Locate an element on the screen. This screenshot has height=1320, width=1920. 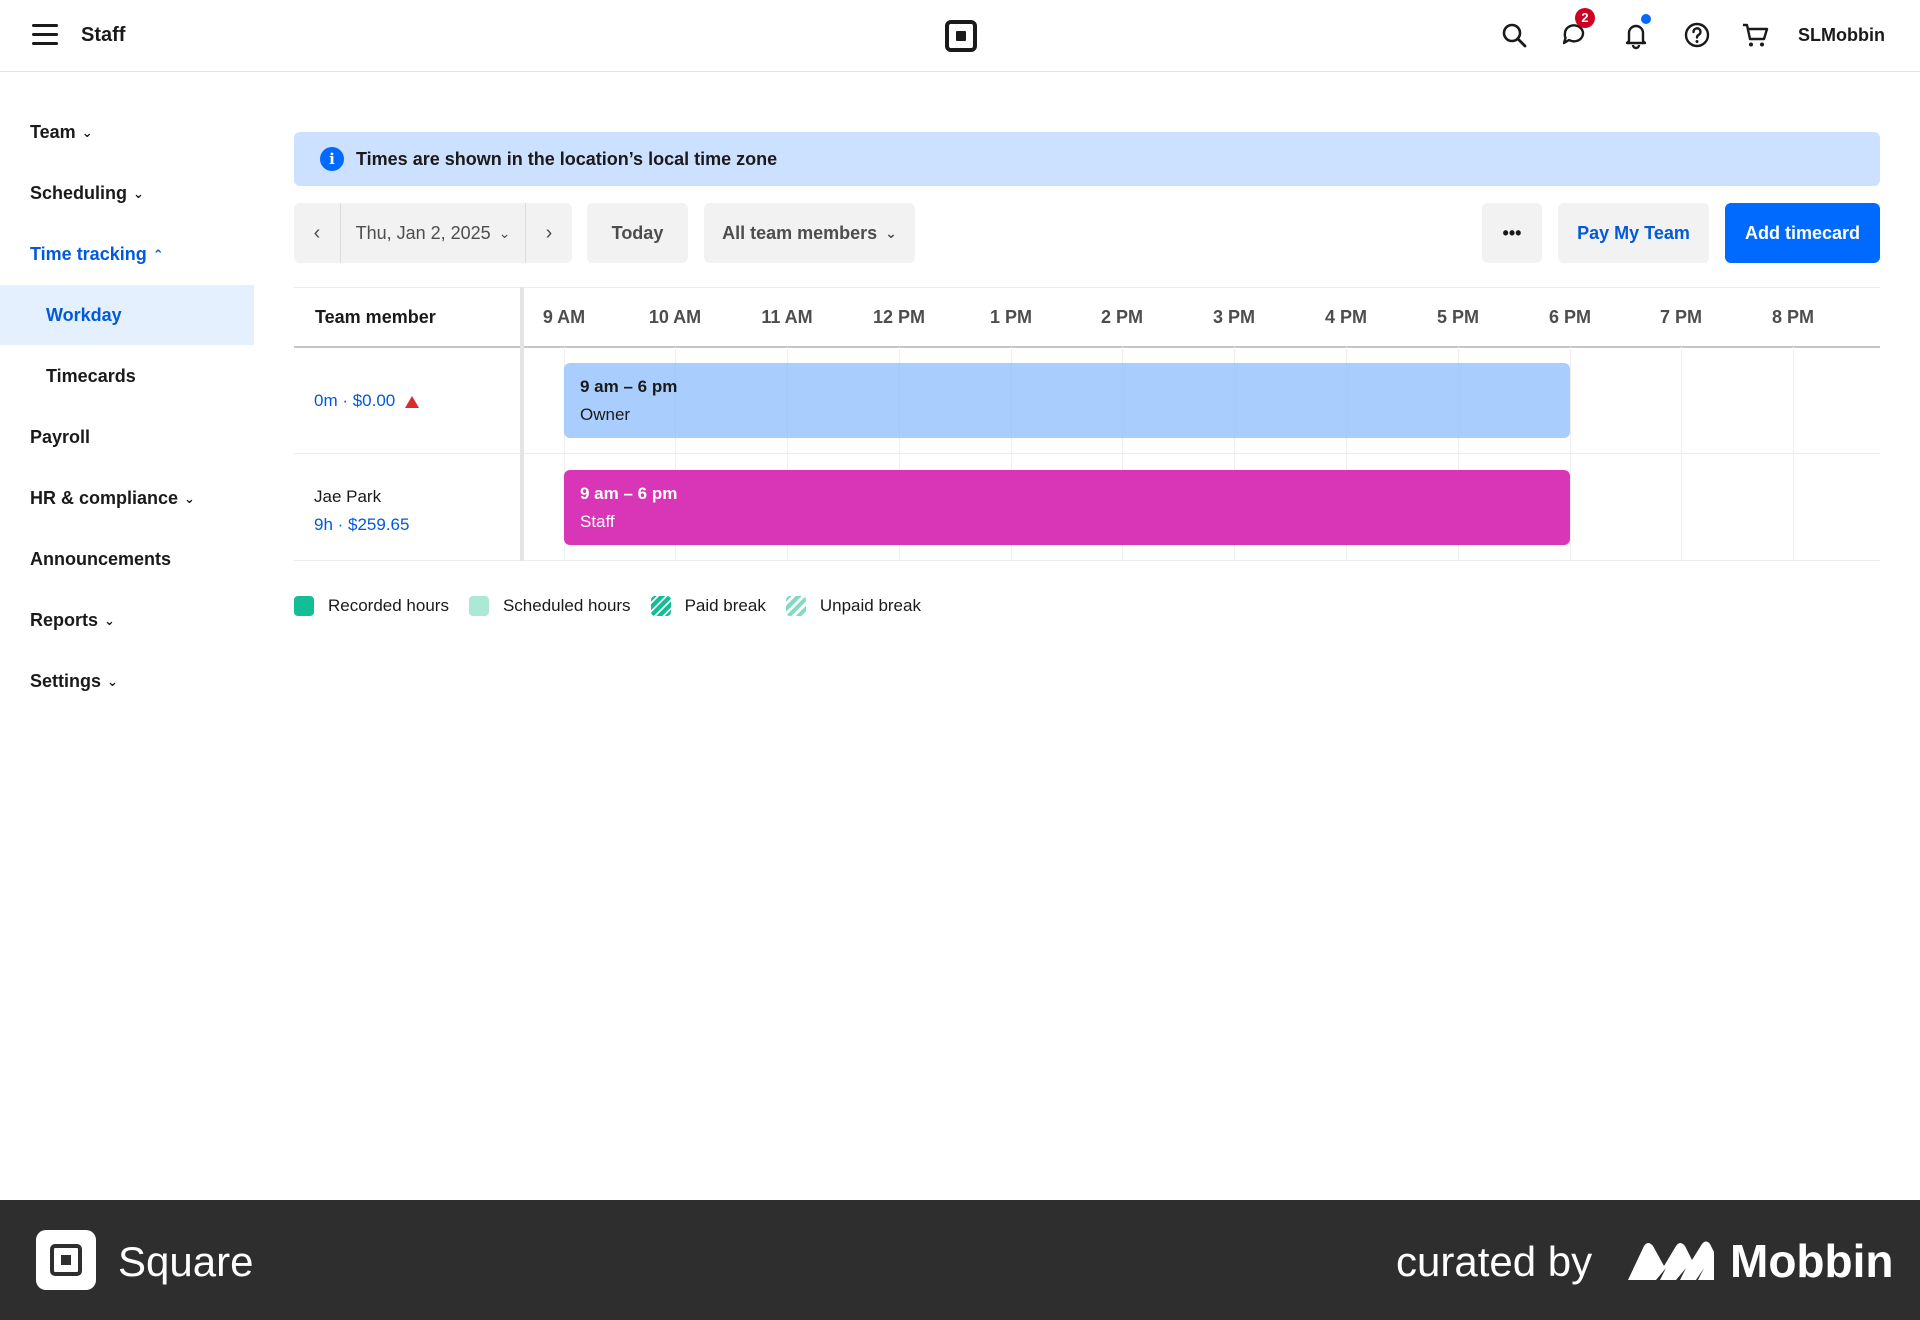
help-icon is located at coordinates (1697, 35).